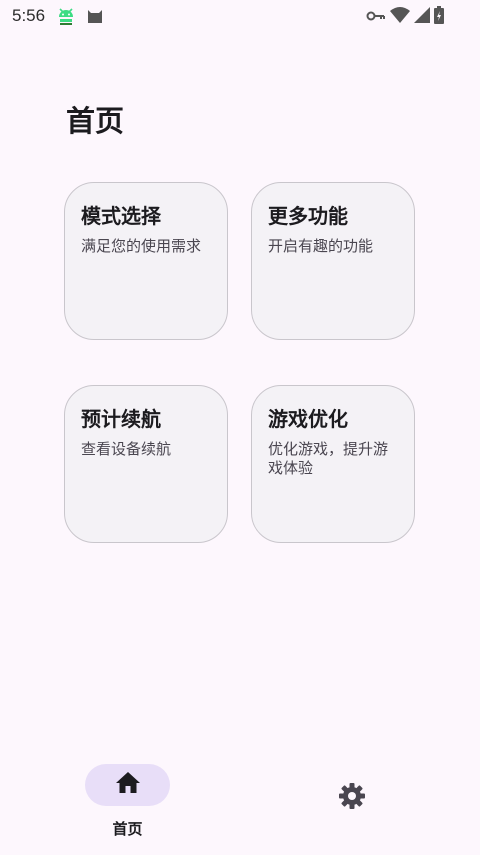  I want to click on card-description: 查看设备续航, so click(126, 449).